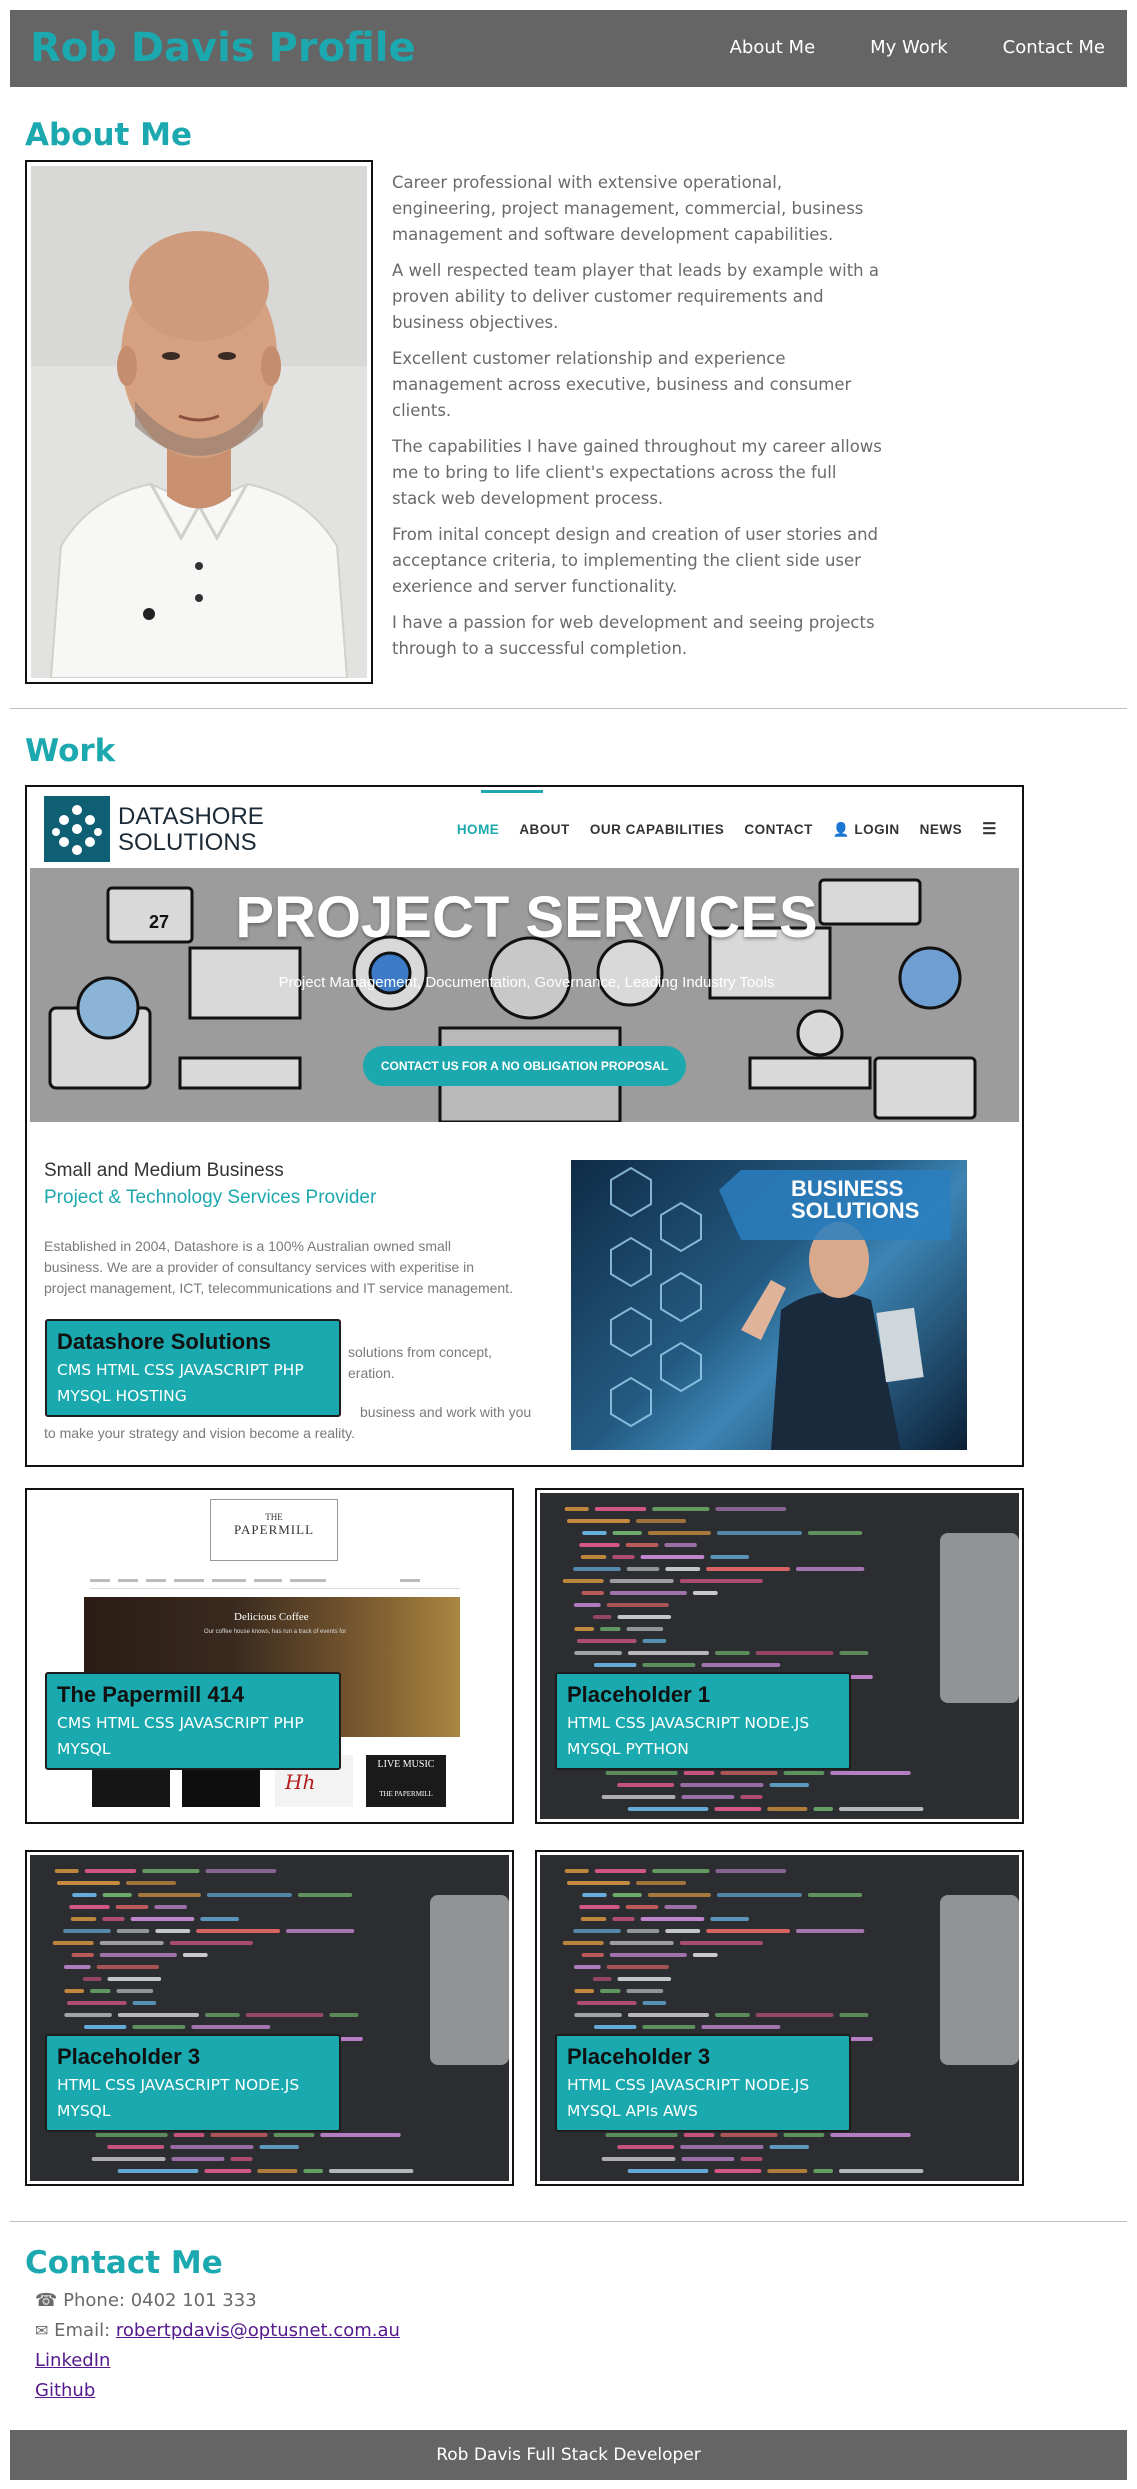 This screenshot has height=2489, width=1137. Describe the element at coordinates (160, 2300) in the screenshot. I see `phone-text: Phone: 0402 101 333` at that location.